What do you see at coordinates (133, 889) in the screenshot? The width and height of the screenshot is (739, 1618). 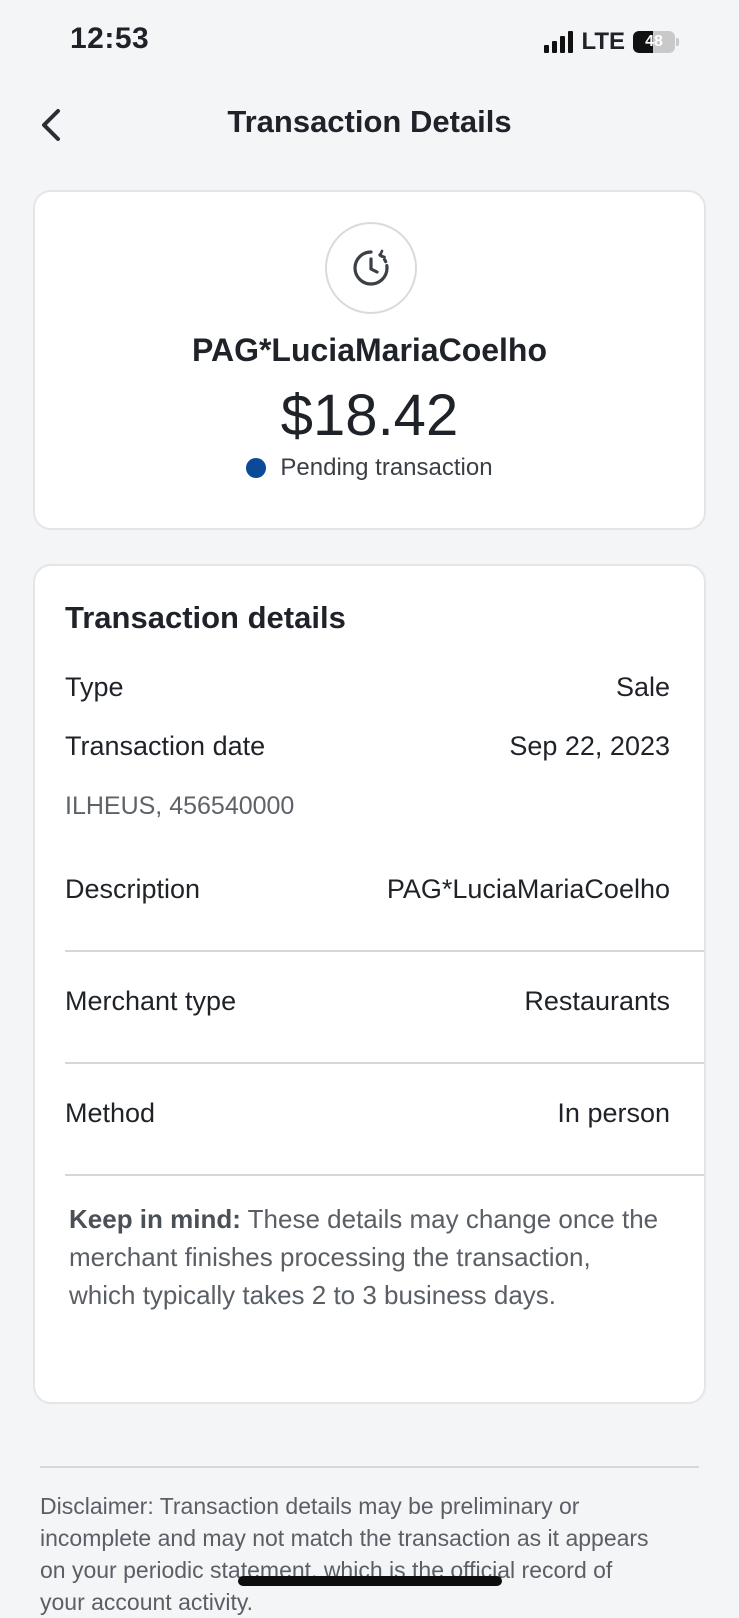 I see `detail-label: Description` at bounding box center [133, 889].